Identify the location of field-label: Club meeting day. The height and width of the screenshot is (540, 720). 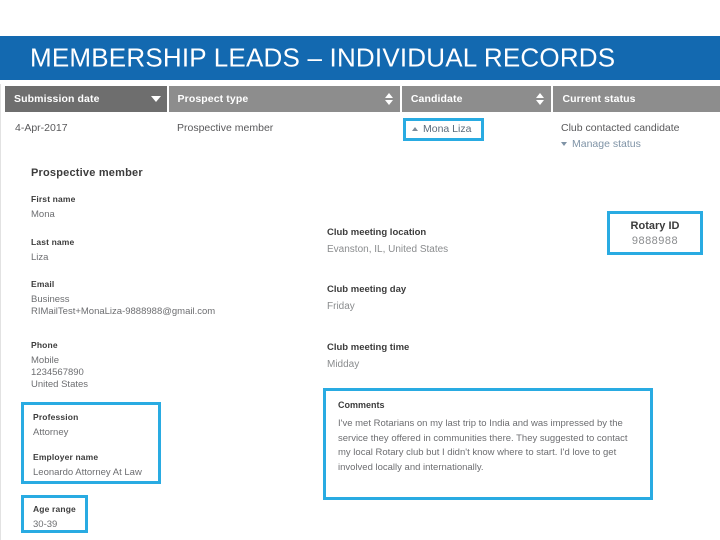
(367, 289).